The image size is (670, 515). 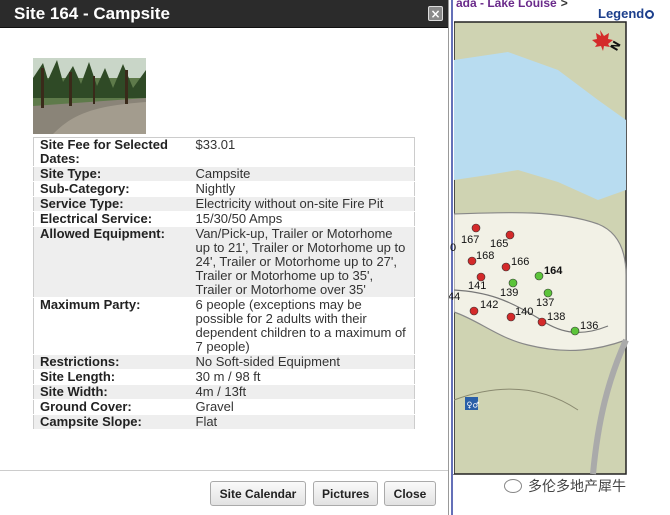 What do you see at coordinates (621, 13) in the screenshot?
I see `legend-label: Legend` at bounding box center [621, 13].